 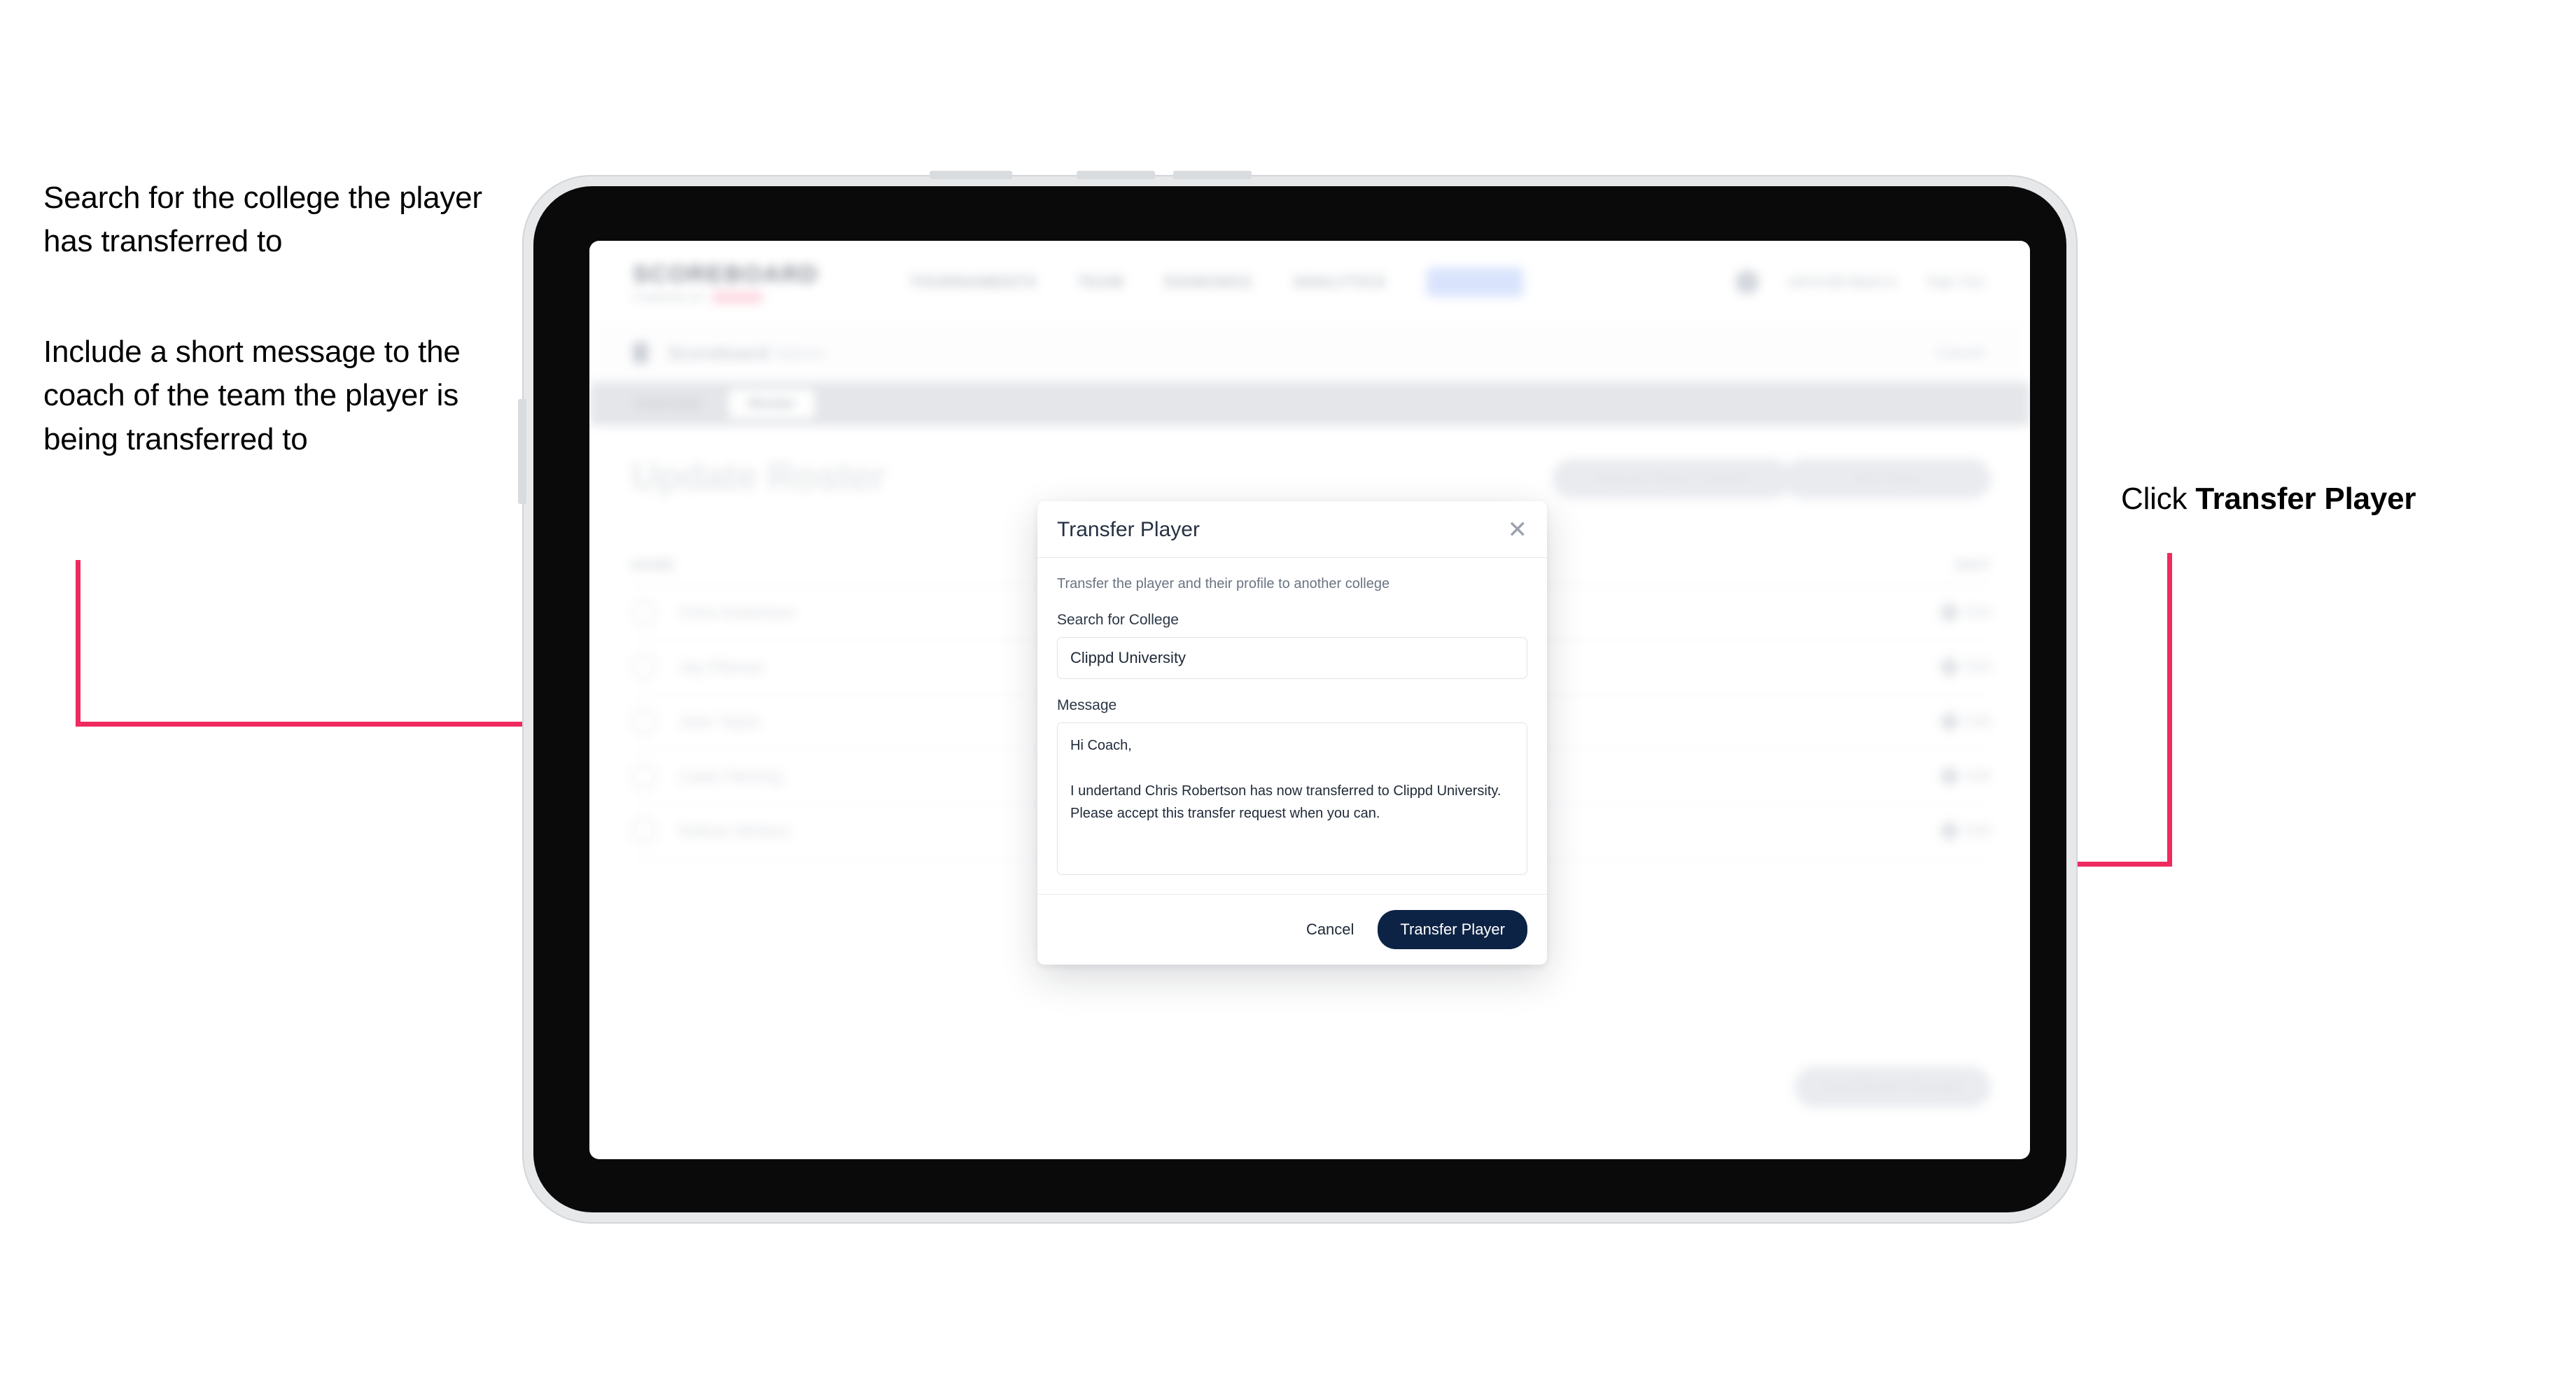 What do you see at coordinates (1212, 175) in the screenshot?
I see `volume-down-button` at bounding box center [1212, 175].